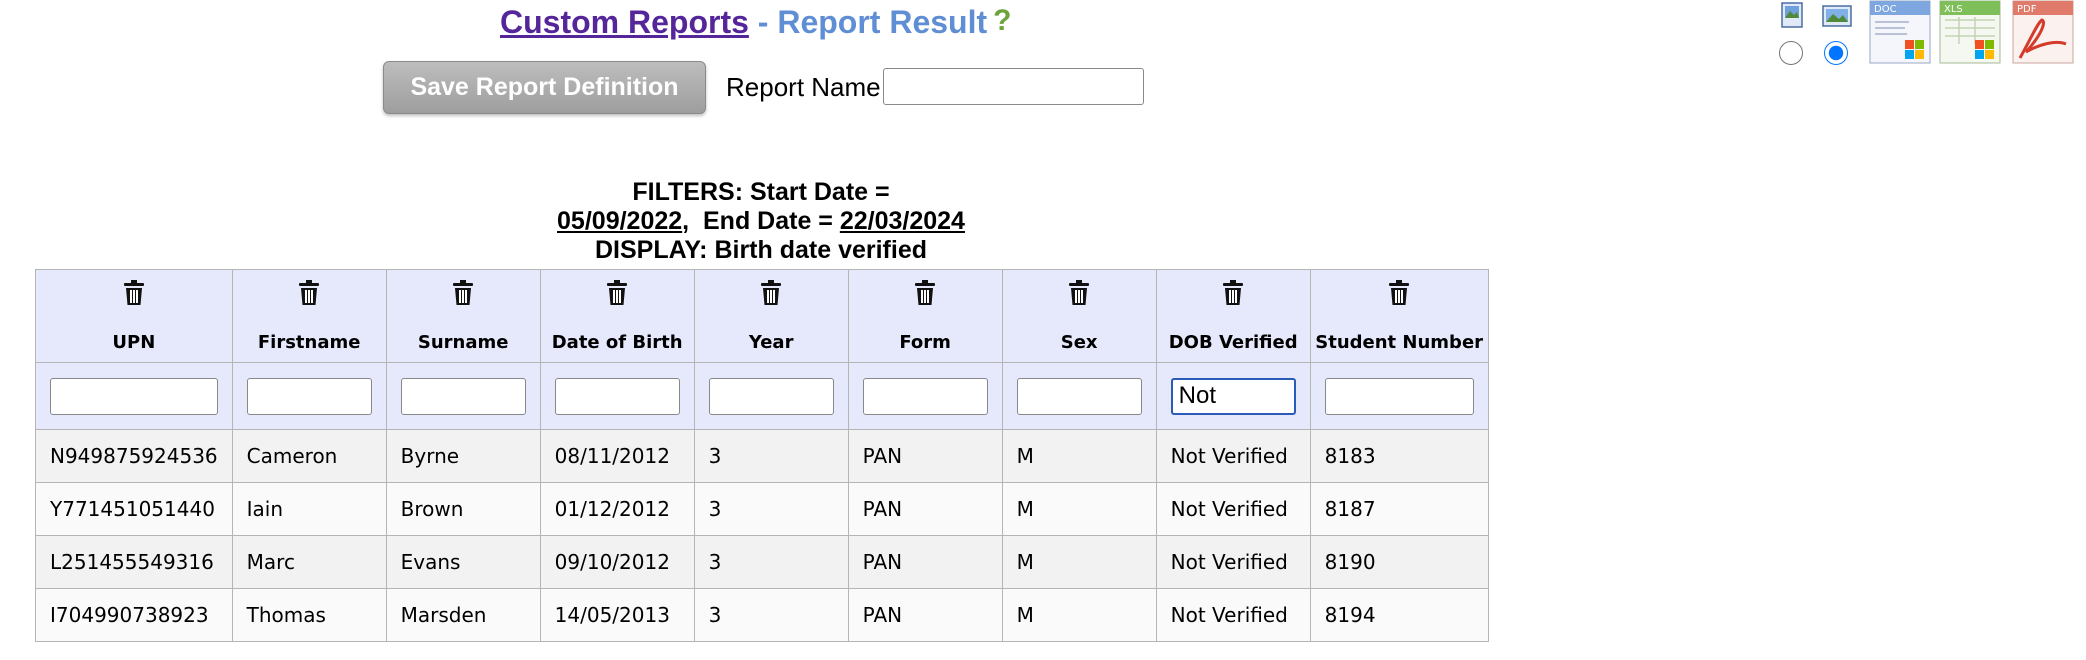 The height and width of the screenshot is (660, 2086). I want to click on cell-upn: I704990738923, so click(134, 615).